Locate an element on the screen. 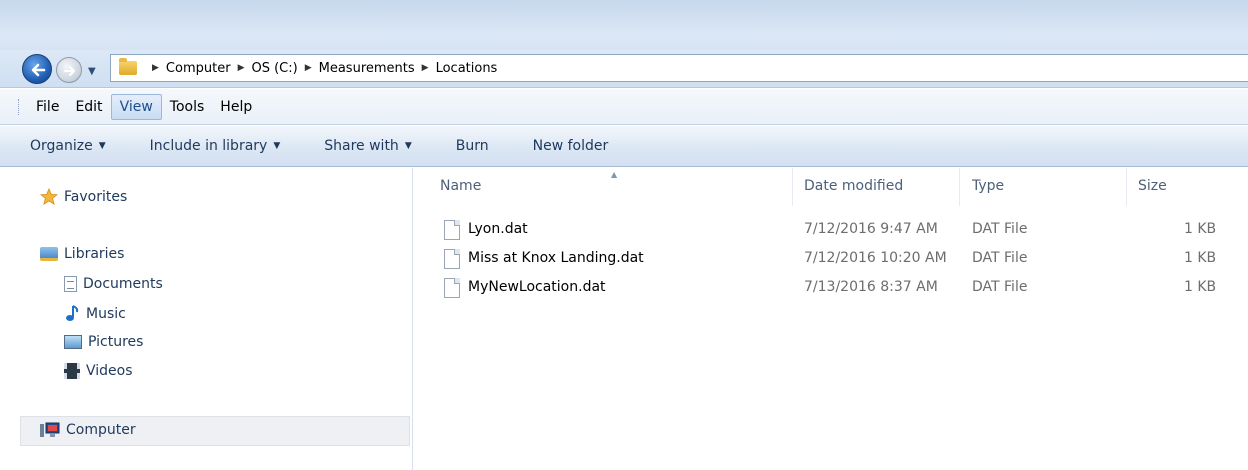  breadcrumb-computer: Computer is located at coordinates (198, 68).